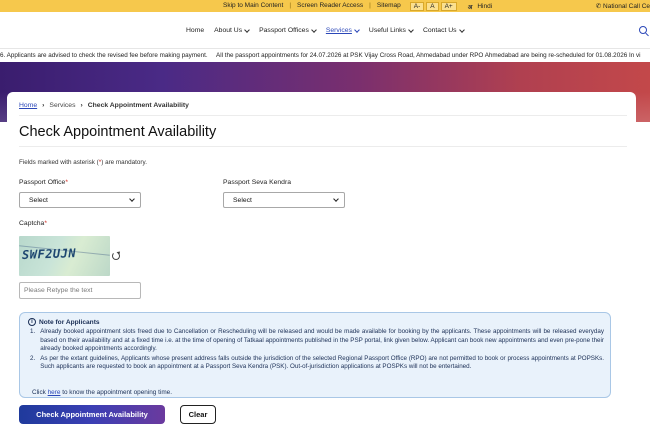  I want to click on nav-item-contact-us: Contact Us, so click(443, 30).